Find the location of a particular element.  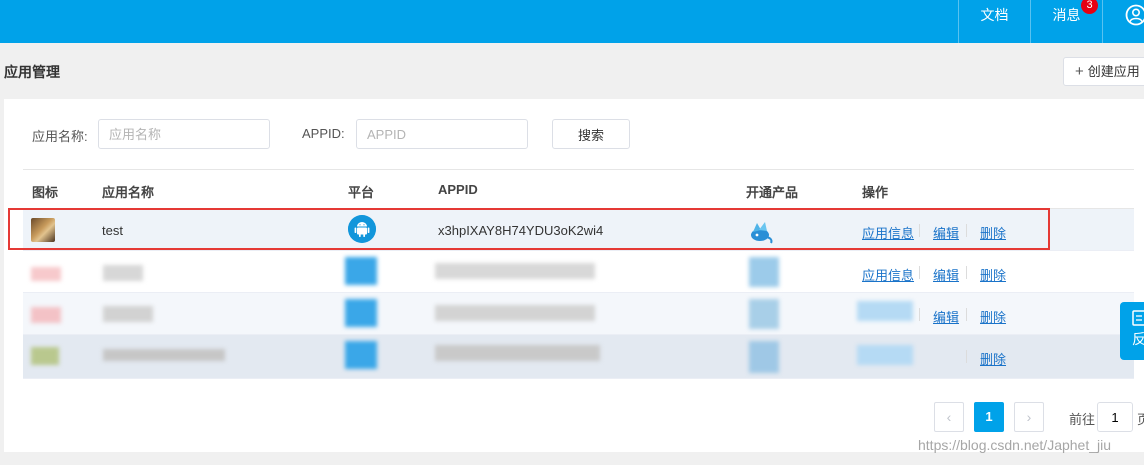

appid-input is located at coordinates (442, 134).